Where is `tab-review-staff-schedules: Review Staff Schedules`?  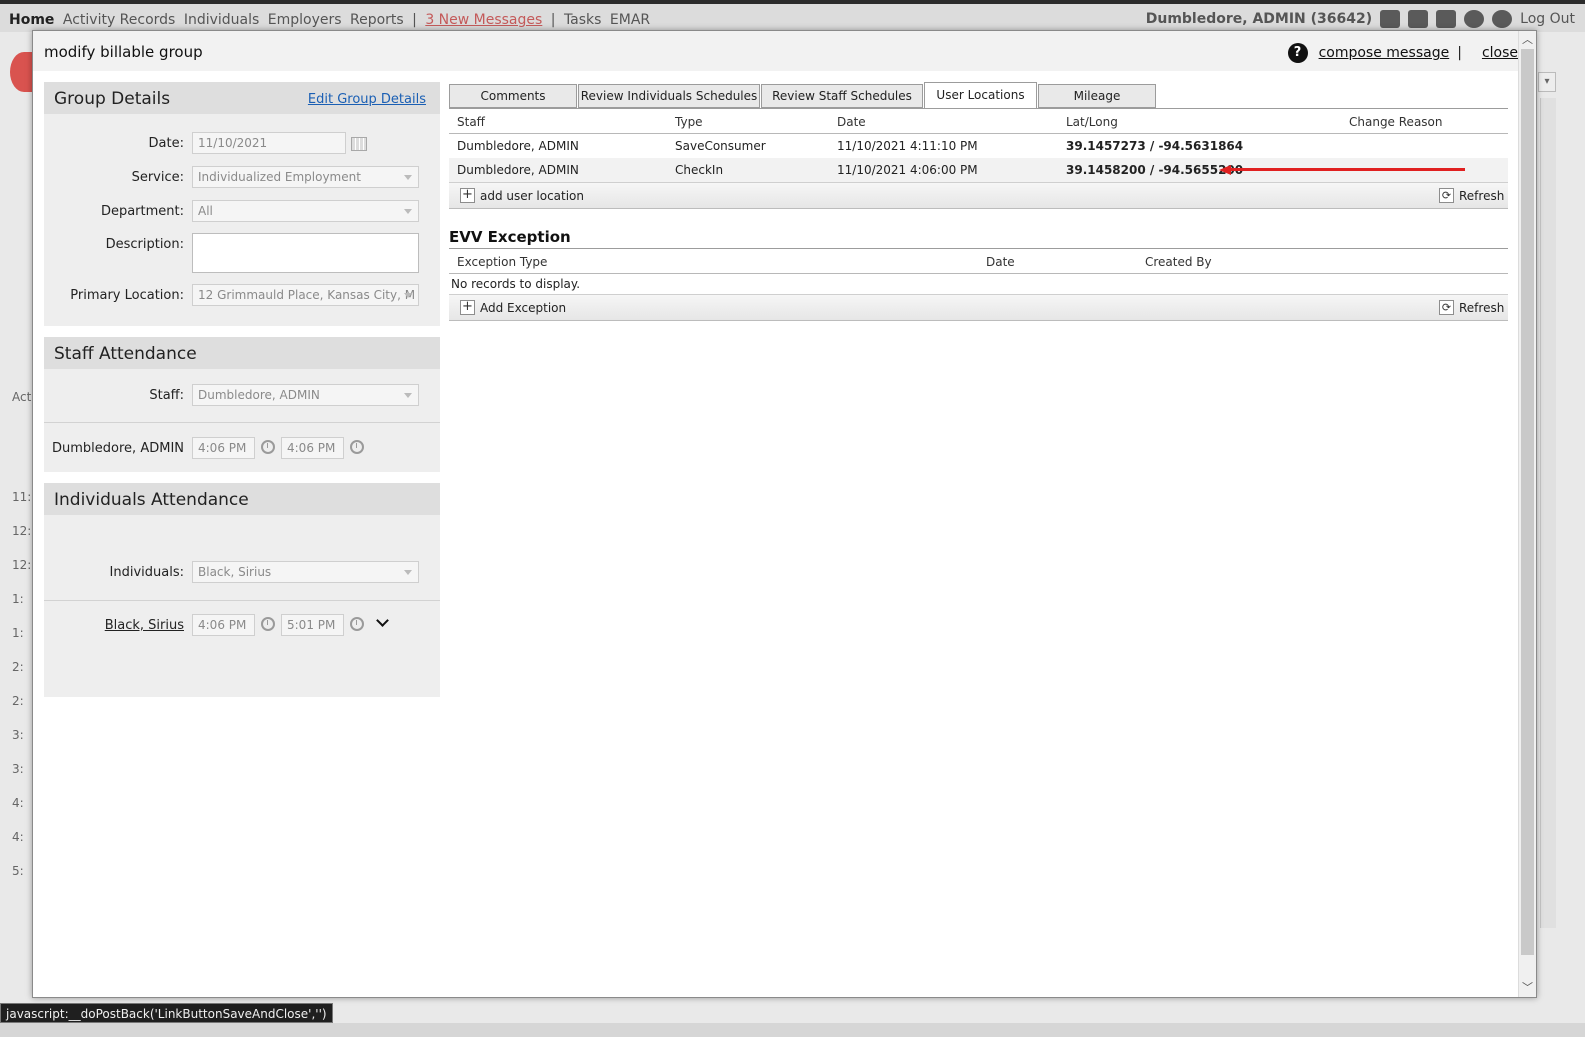
tab-review-staff-schedules: Review Staff Schedules is located at coordinates (842, 96).